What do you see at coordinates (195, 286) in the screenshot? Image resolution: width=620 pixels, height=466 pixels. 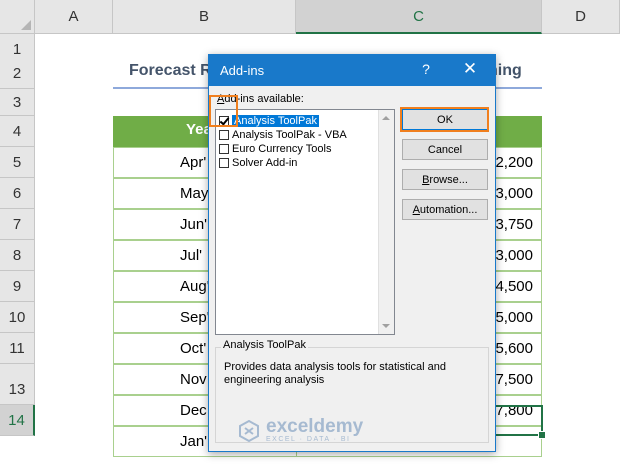 I see `month-text: Aug'` at bounding box center [195, 286].